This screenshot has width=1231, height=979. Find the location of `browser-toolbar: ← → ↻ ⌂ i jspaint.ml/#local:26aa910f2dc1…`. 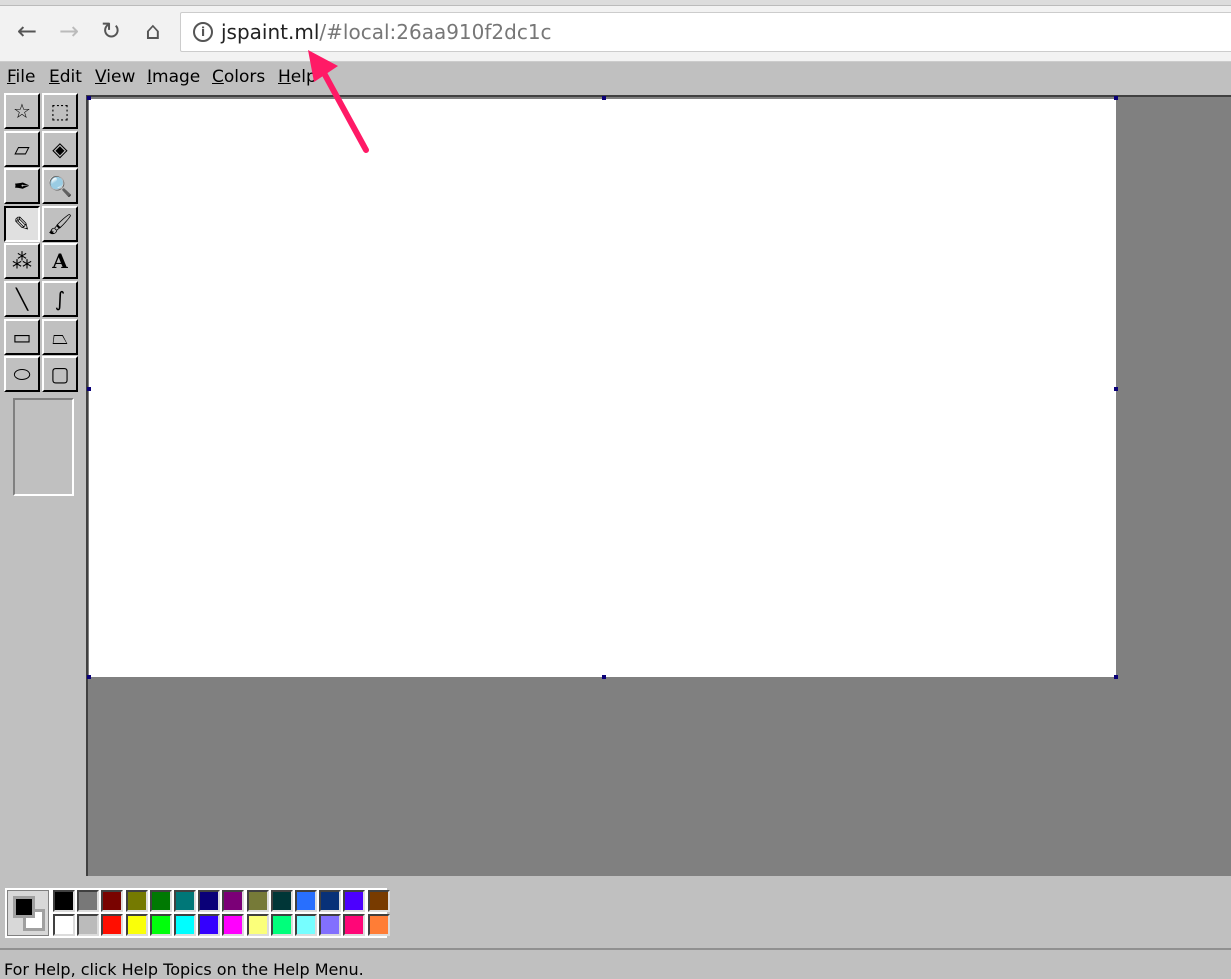

browser-toolbar: ← → ↻ ⌂ i jspaint.ml/#local:26aa910f2dc1… is located at coordinates (615, 34).